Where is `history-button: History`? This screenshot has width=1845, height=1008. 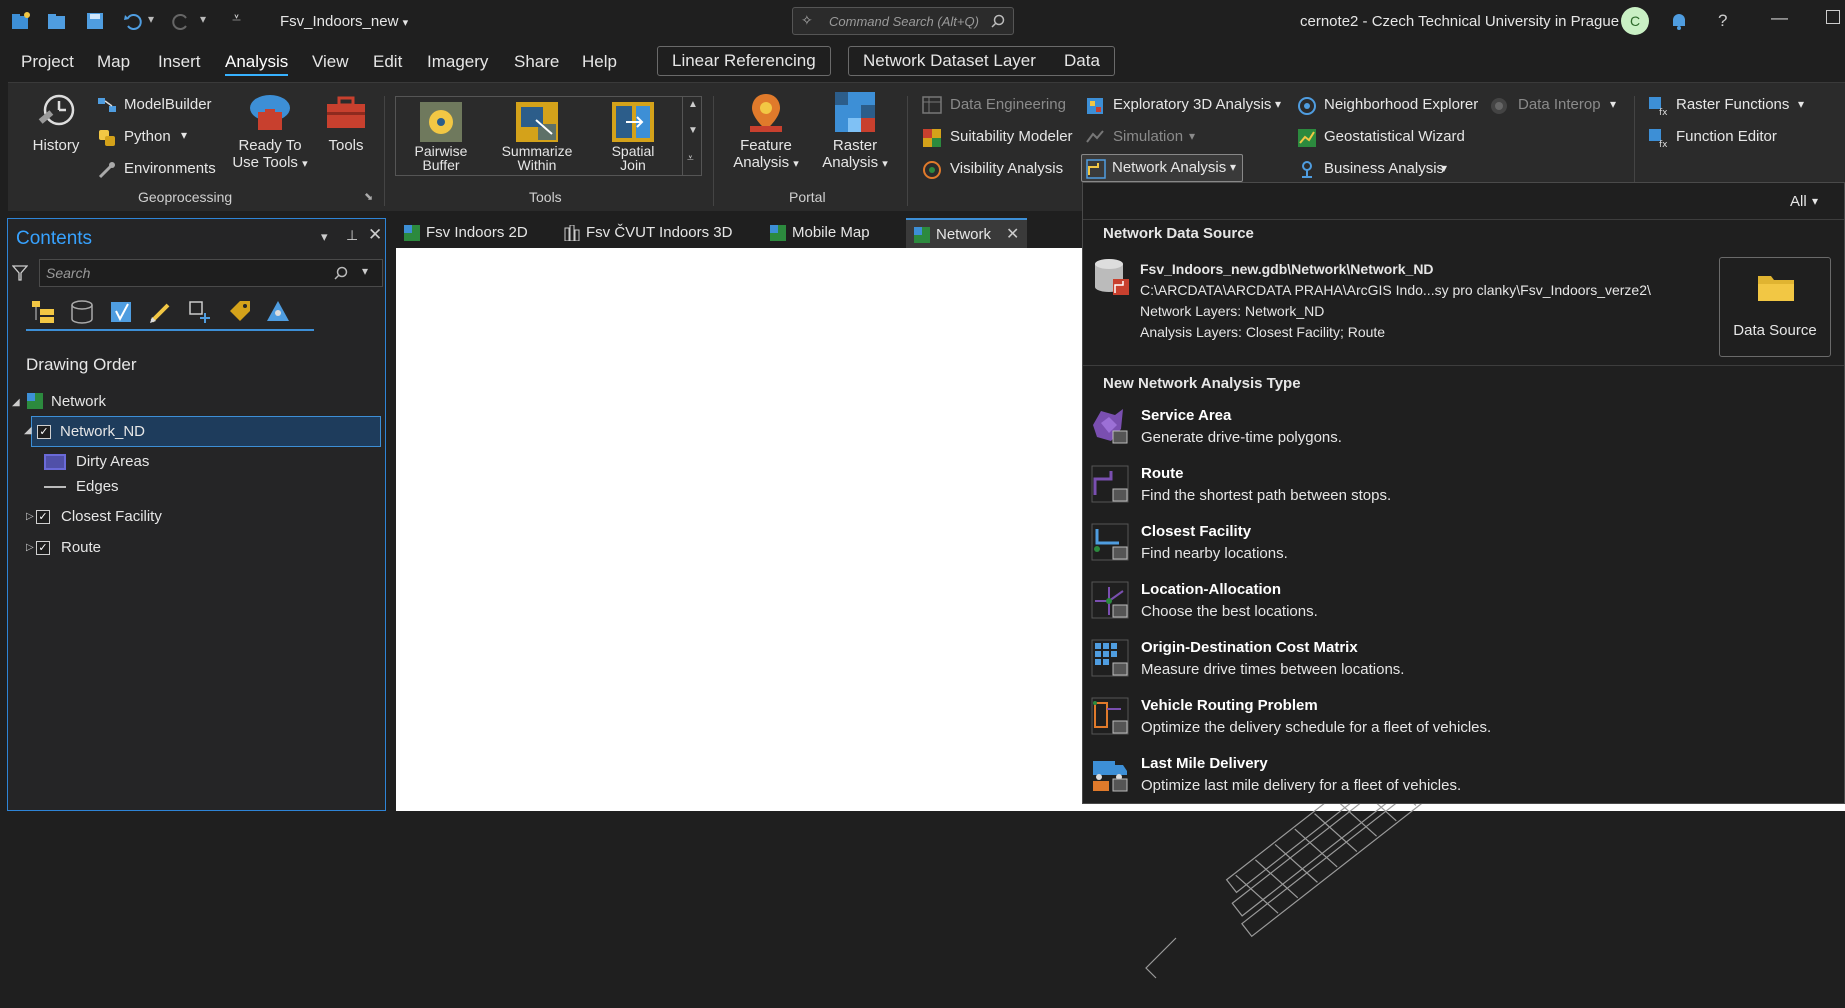 history-button: History is located at coordinates (56, 125).